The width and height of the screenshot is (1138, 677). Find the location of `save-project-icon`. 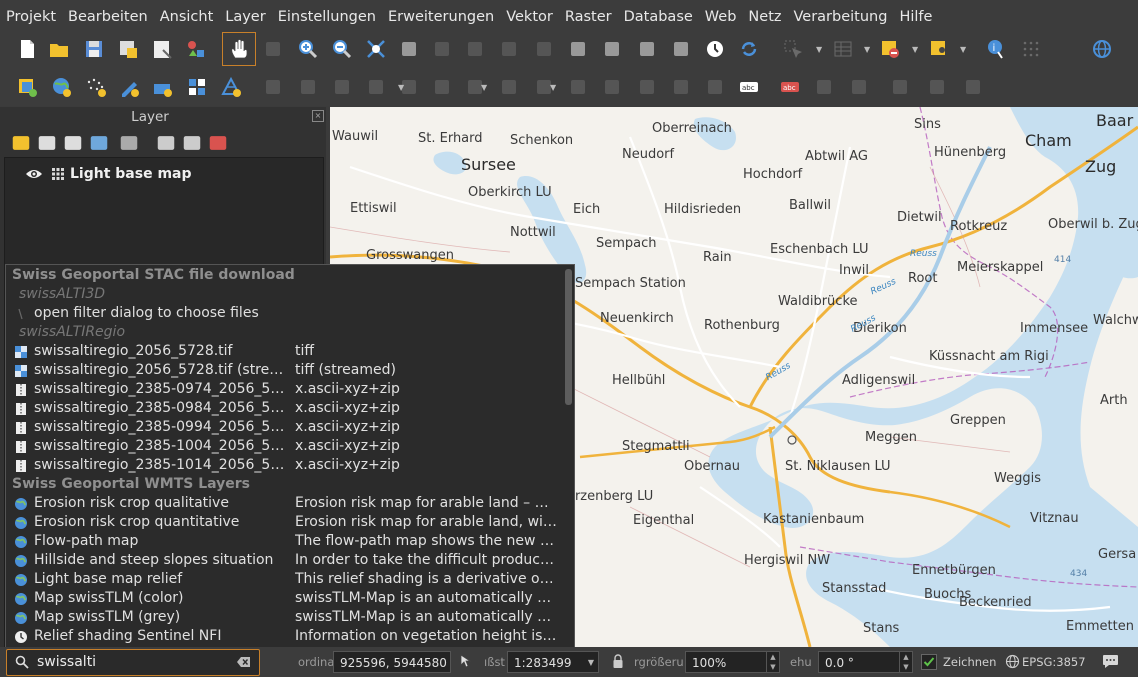

save-project-icon is located at coordinates (94, 49).